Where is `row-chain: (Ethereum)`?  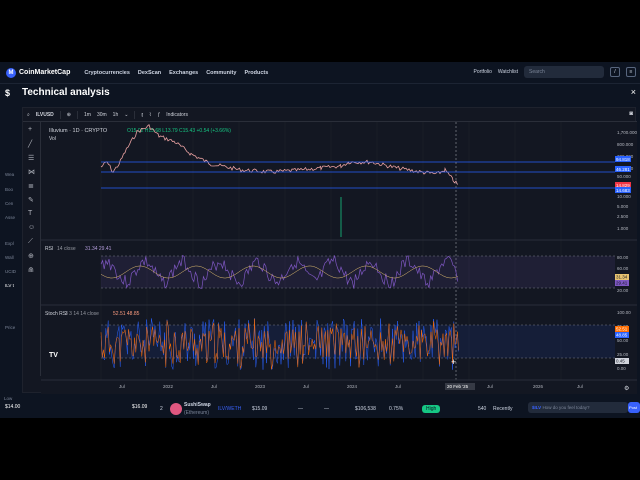
row-chain: (Ethereum) is located at coordinates (197, 413).